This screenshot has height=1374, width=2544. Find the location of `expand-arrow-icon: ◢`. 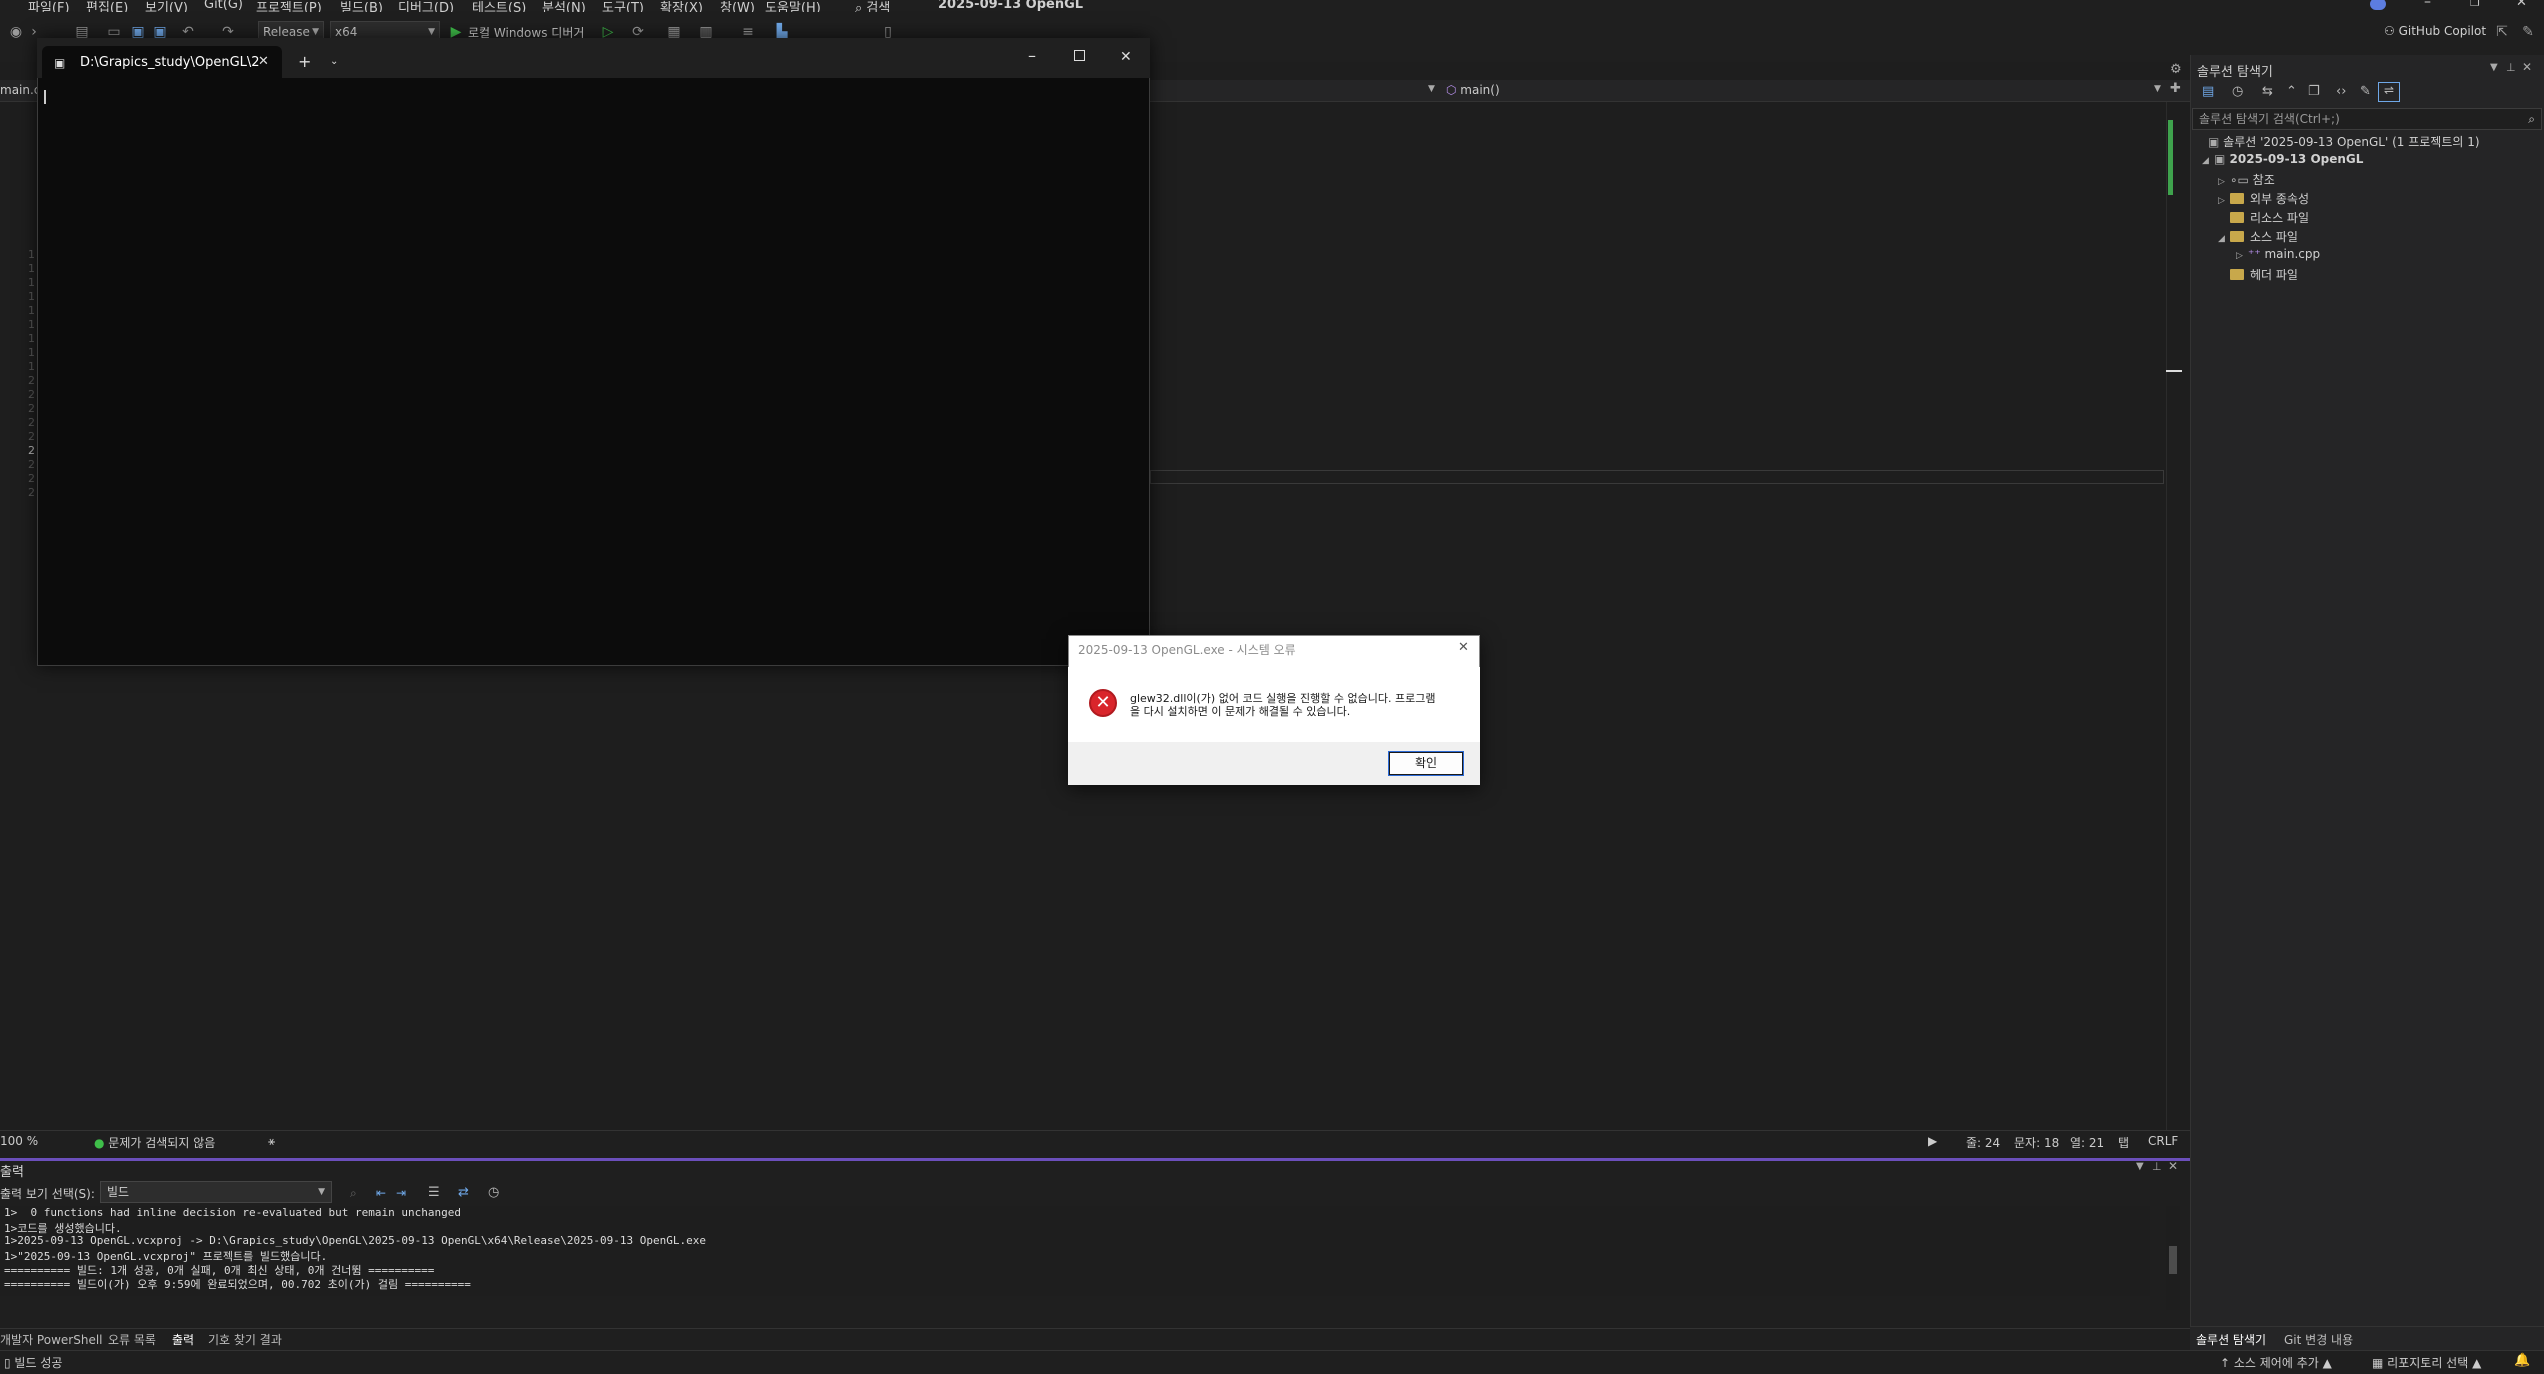

expand-arrow-icon: ◢ is located at coordinates (2205, 161).